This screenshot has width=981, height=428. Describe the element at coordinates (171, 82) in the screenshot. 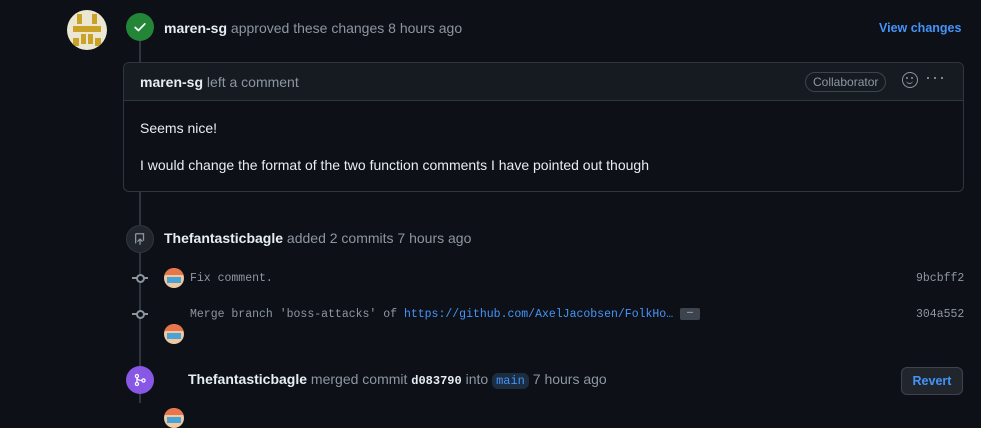

I see `comment-author: maren-sg` at that location.